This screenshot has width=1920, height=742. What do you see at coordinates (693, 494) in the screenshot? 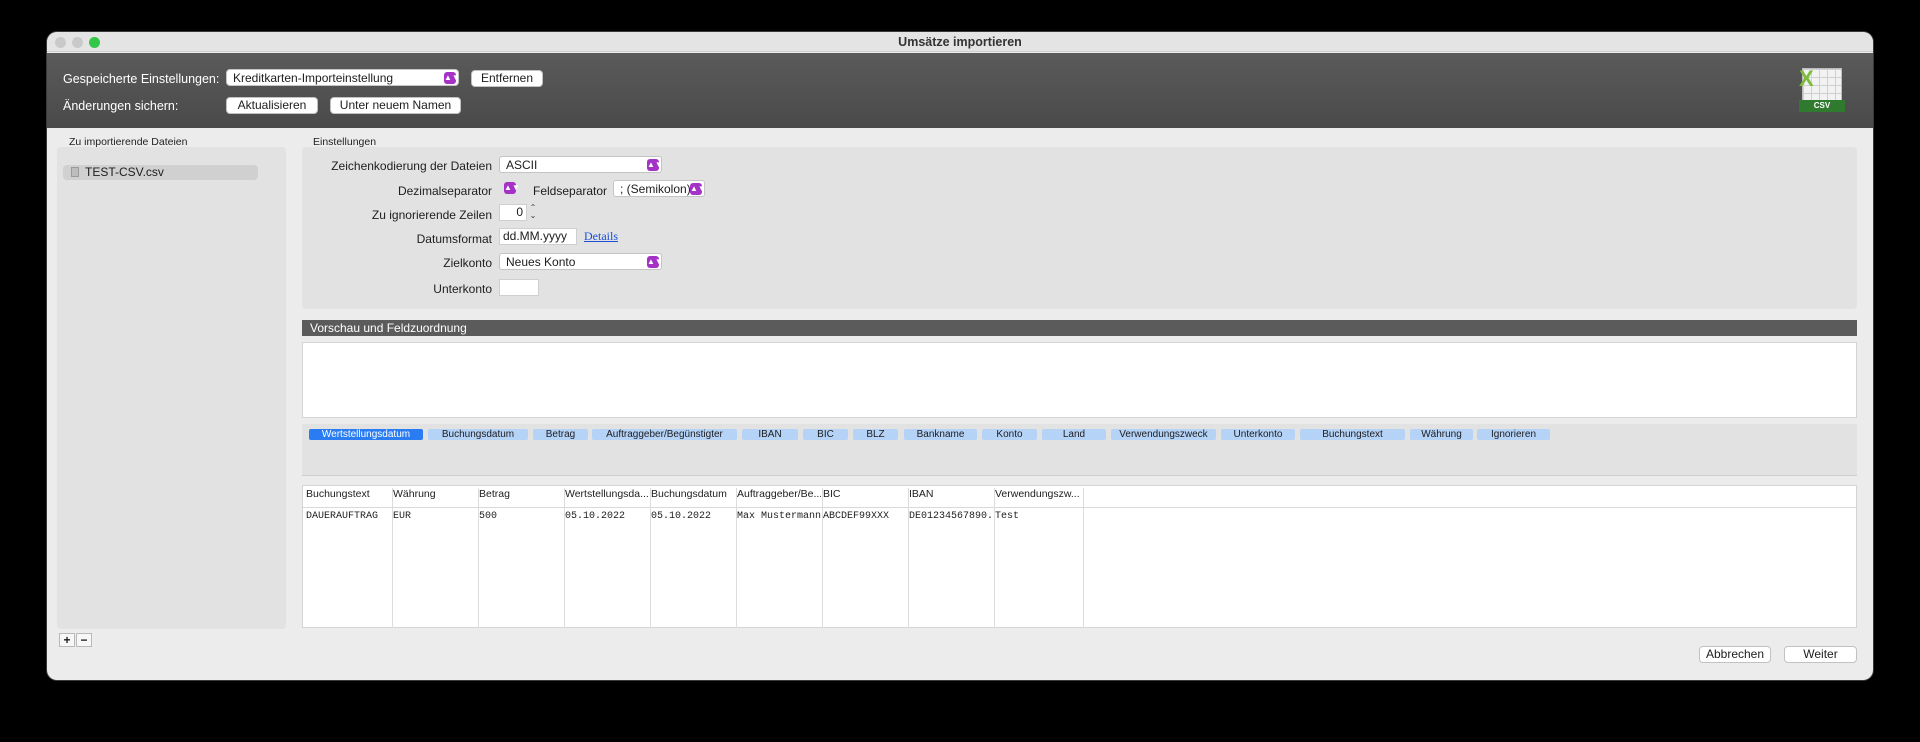
I see `column-header: Buchungsdatum` at bounding box center [693, 494].